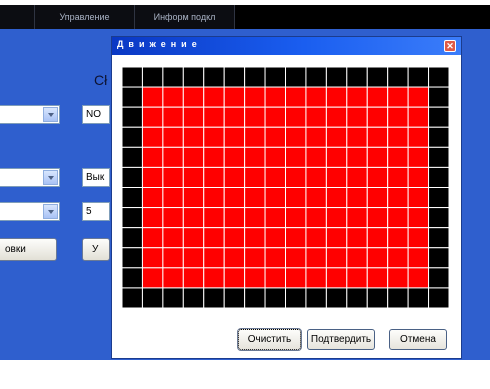 The width and height of the screenshot is (490, 389). Describe the element at coordinates (96, 249) in the screenshot. I see `secondary-button: У` at that location.